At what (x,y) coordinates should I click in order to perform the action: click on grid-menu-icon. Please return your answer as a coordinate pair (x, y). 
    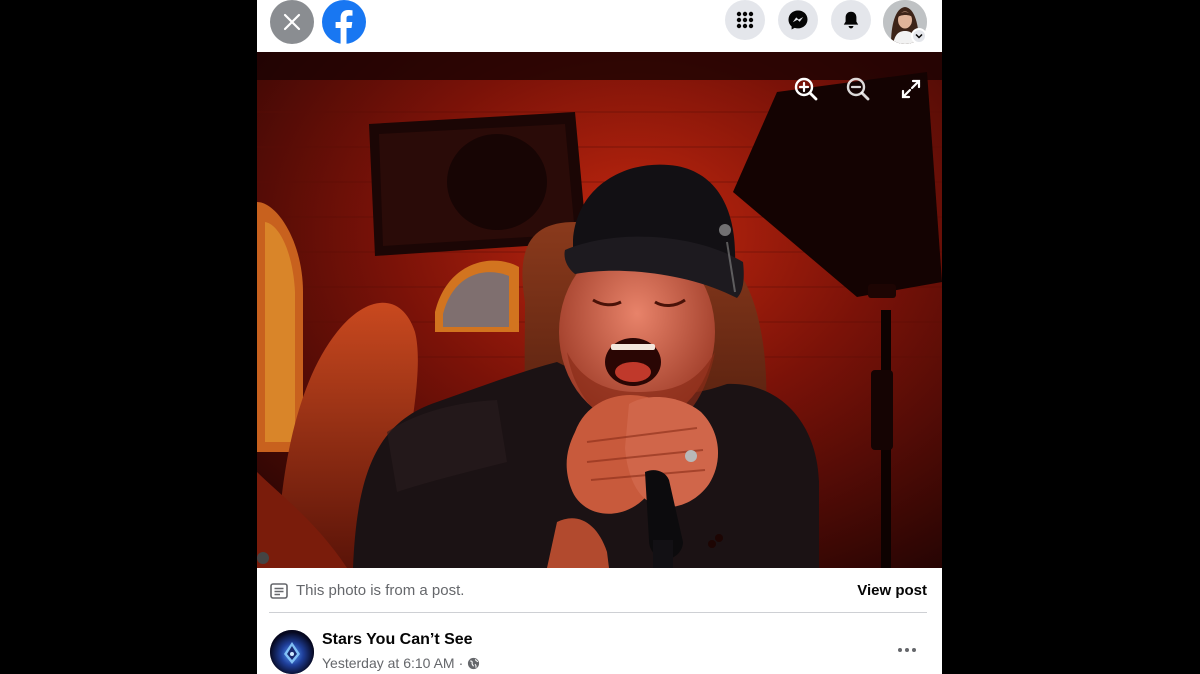
    Looking at the image, I should click on (745, 20).